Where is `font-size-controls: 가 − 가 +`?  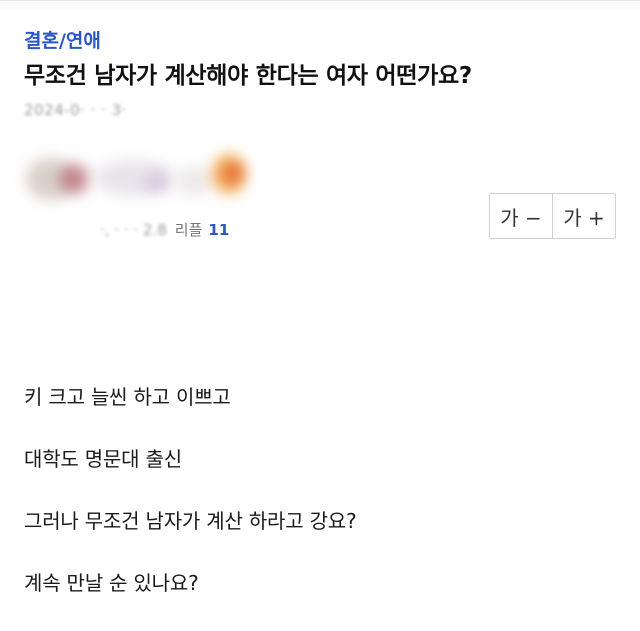 font-size-controls: 가 − 가 + is located at coordinates (552, 216).